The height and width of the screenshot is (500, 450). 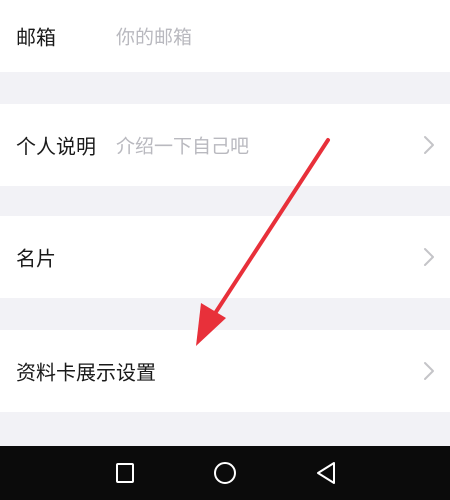 What do you see at coordinates (154, 36) in the screenshot?
I see `email-input: 你的邮箱` at bounding box center [154, 36].